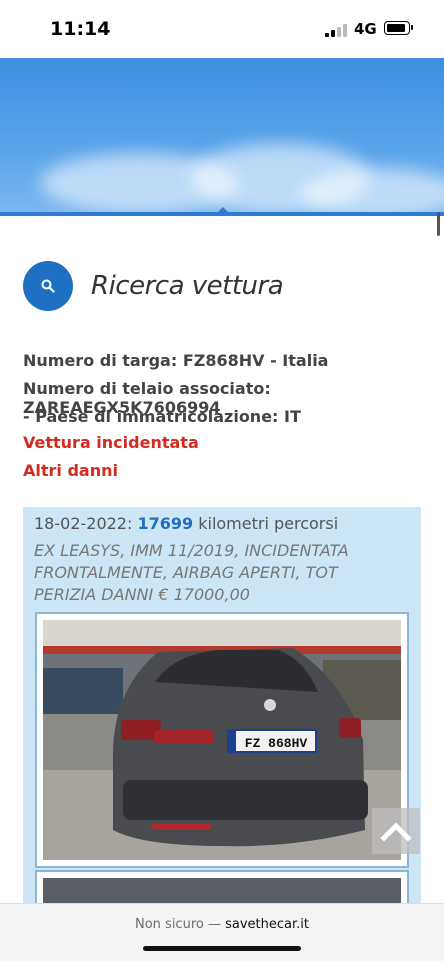  What do you see at coordinates (336, 30) in the screenshot?
I see `signal-icon` at bounding box center [336, 30].